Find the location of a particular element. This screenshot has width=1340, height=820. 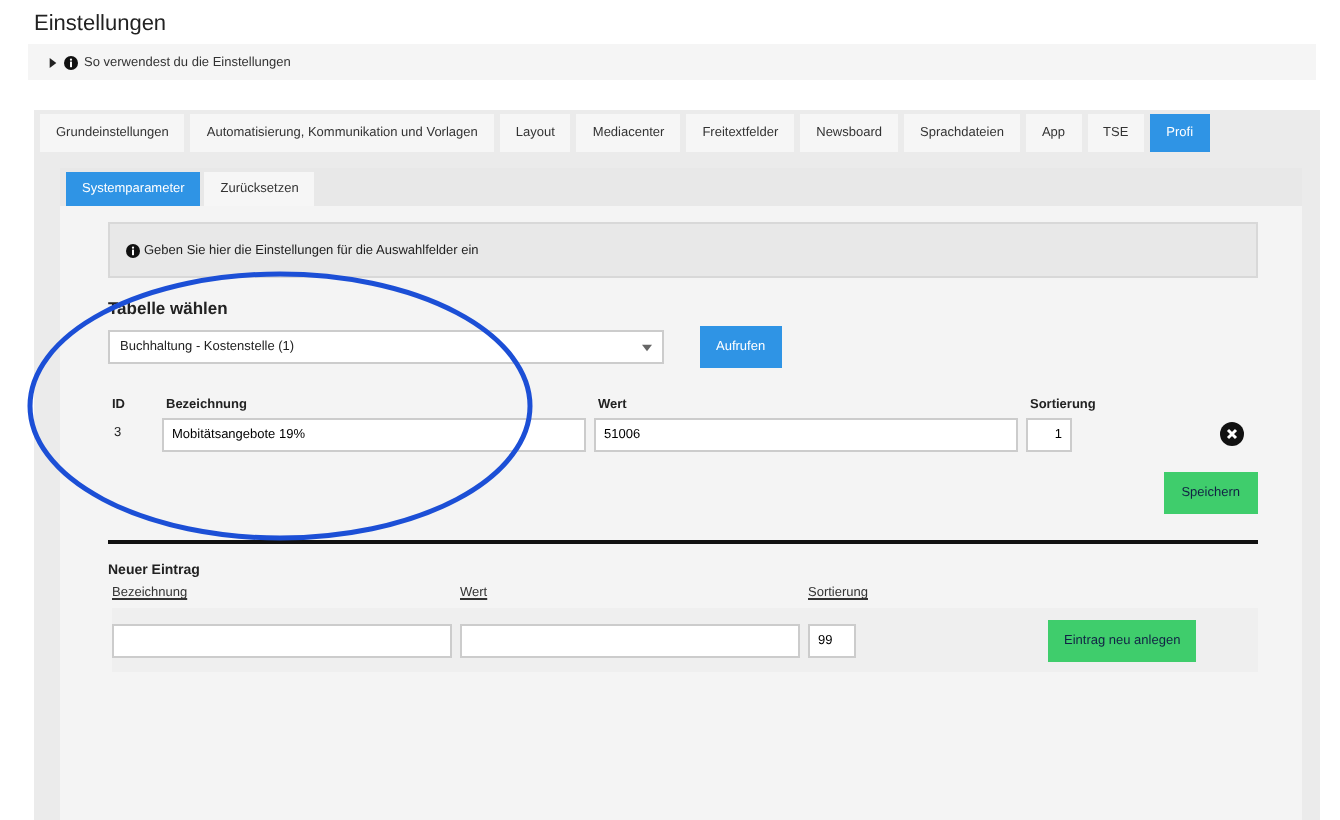

name-input is located at coordinates (282, 640).